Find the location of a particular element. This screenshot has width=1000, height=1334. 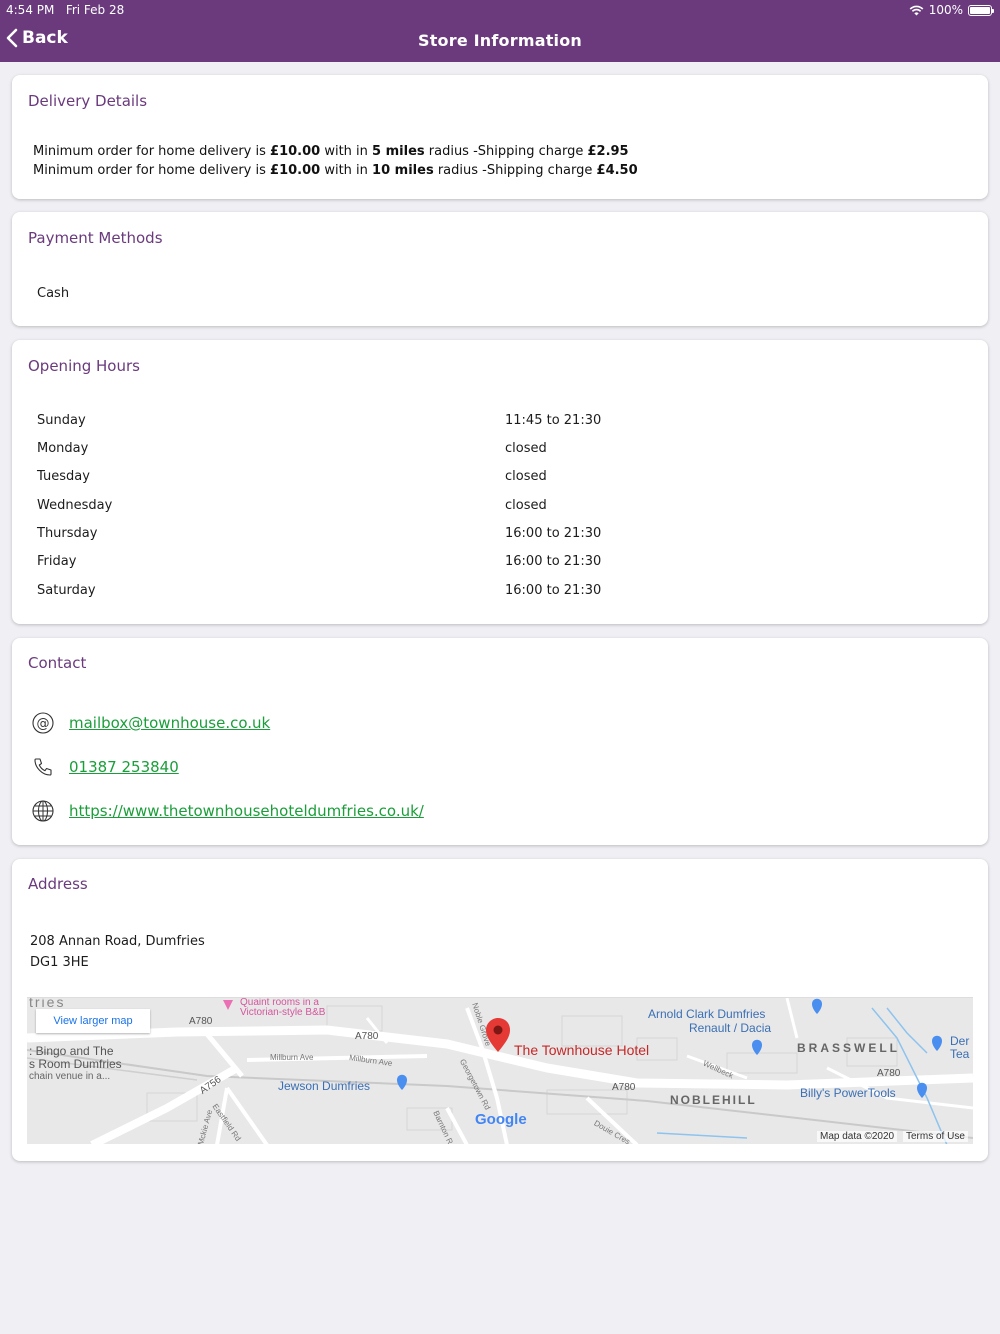

hours-row: Saturday 16:00 to 21:30 is located at coordinates (507, 593).